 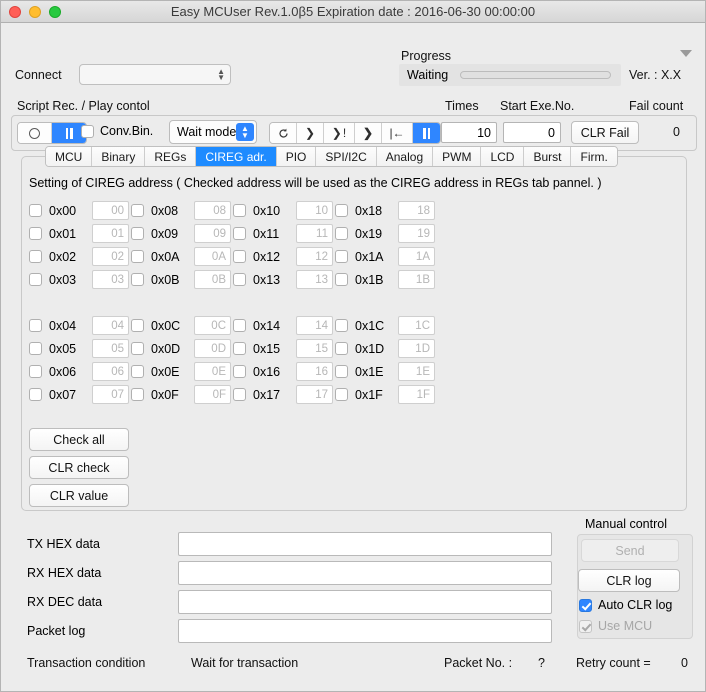 What do you see at coordinates (346, 156) in the screenshot?
I see `tab-spi-i2c: SPI/I2C` at bounding box center [346, 156].